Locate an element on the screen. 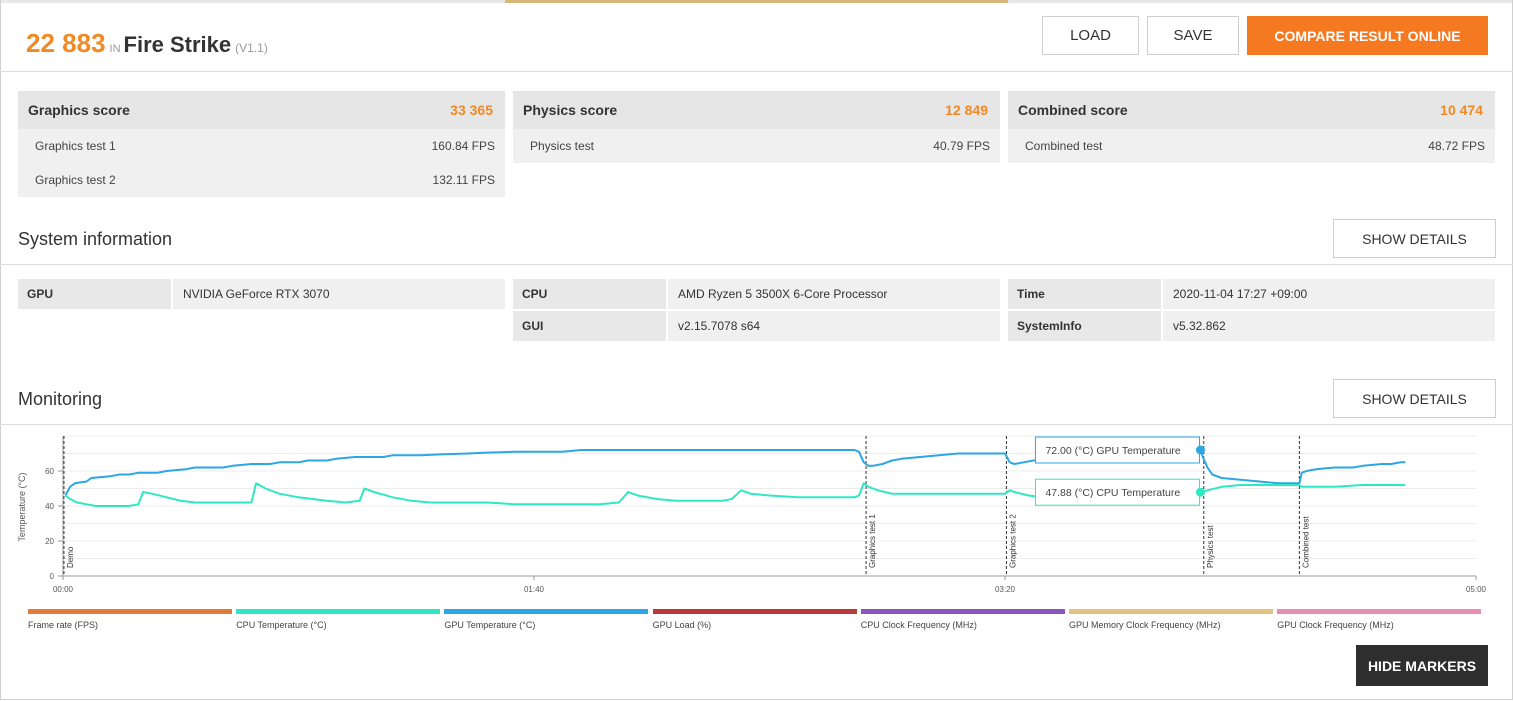  test-fps: 160.84 FPS is located at coordinates (463, 146).